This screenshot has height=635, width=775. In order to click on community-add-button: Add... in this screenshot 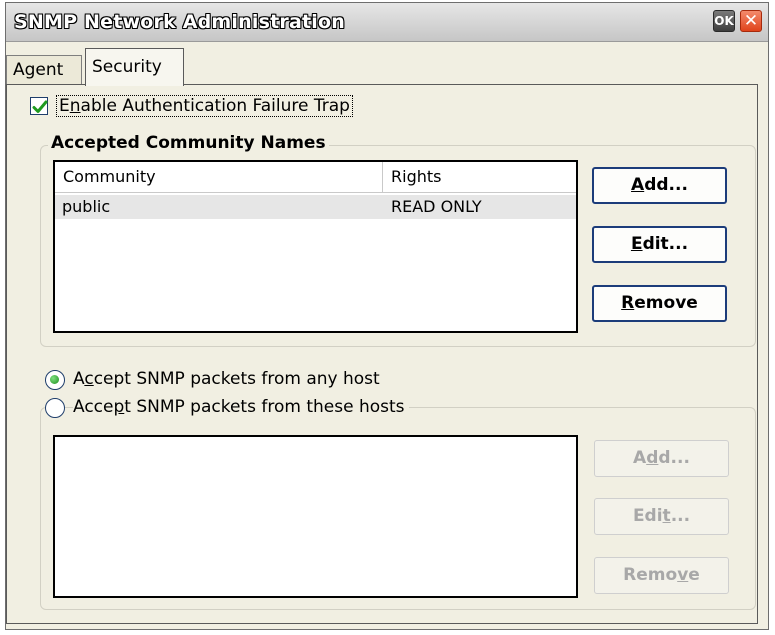, I will do `click(659, 185)`.